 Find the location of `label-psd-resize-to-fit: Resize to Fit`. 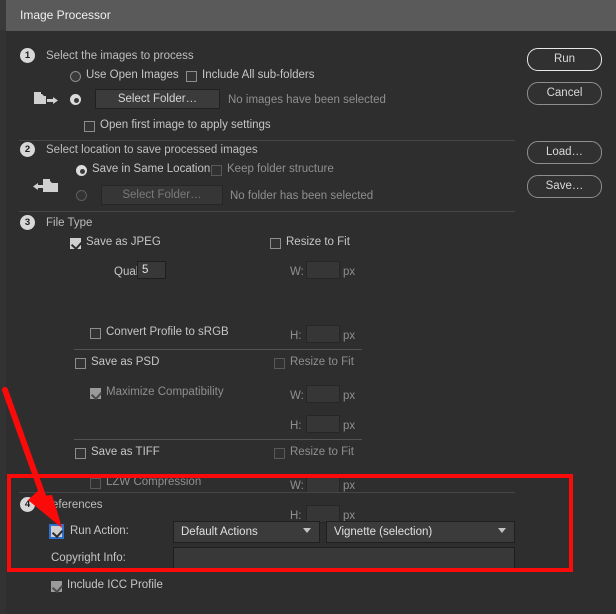

label-psd-resize-to-fit: Resize to Fit is located at coordinates (322, 362).